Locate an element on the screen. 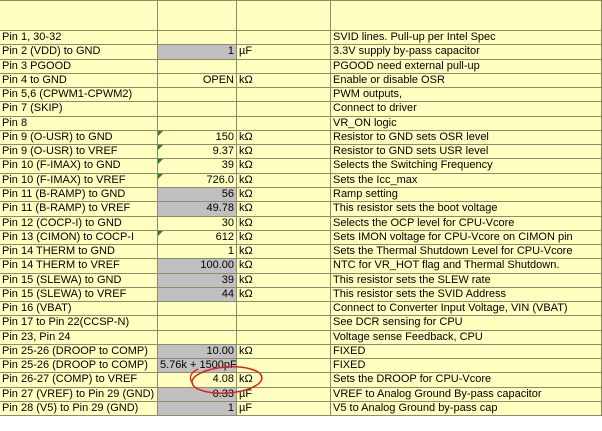 Image resolution: width=602 pixels, height=431 pixels. description-cell: Connect to driver is located at coordinates (466, 109).